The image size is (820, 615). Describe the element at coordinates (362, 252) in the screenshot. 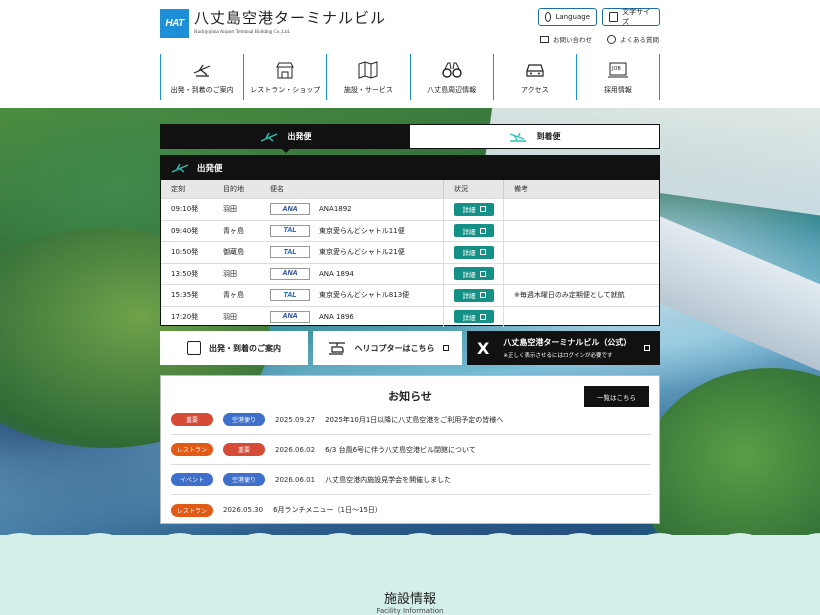

I see `row-flight: 東京愛らんどシャトル21便` at that location.